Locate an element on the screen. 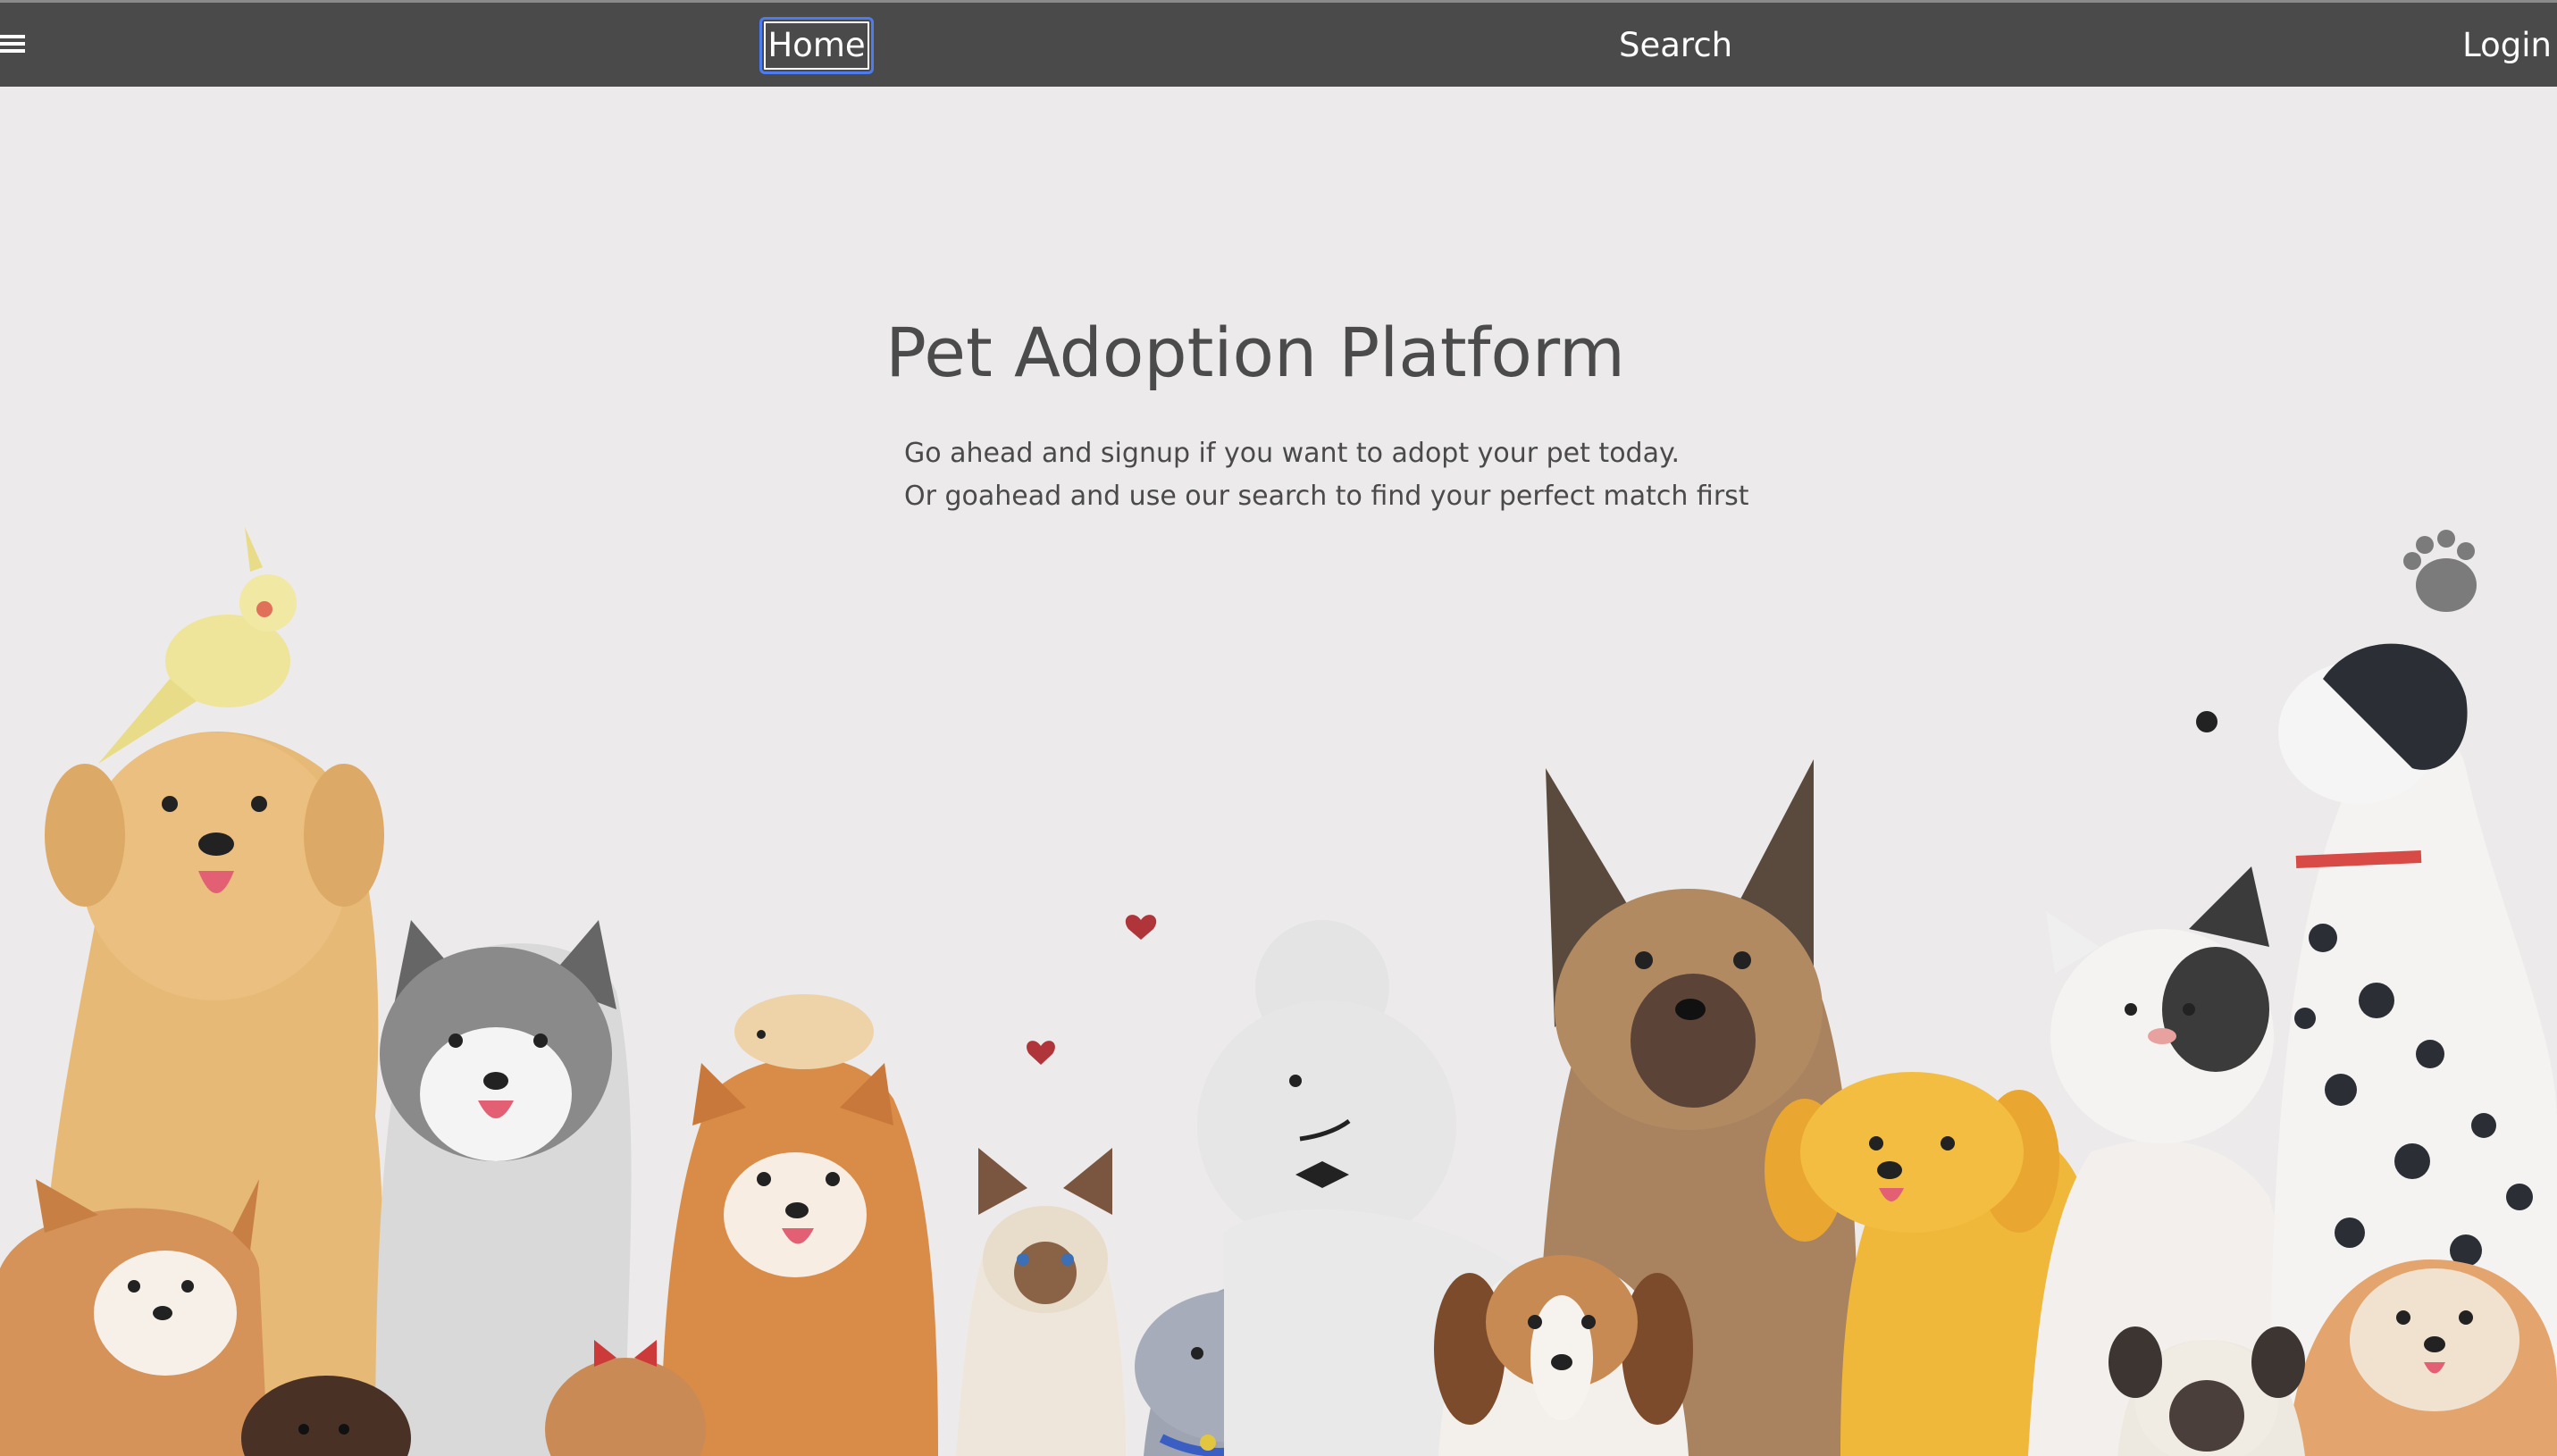 The height and width of the screenshot is (1456, 2557). nav-search-link: Search is located at coordinates (1676, 45).